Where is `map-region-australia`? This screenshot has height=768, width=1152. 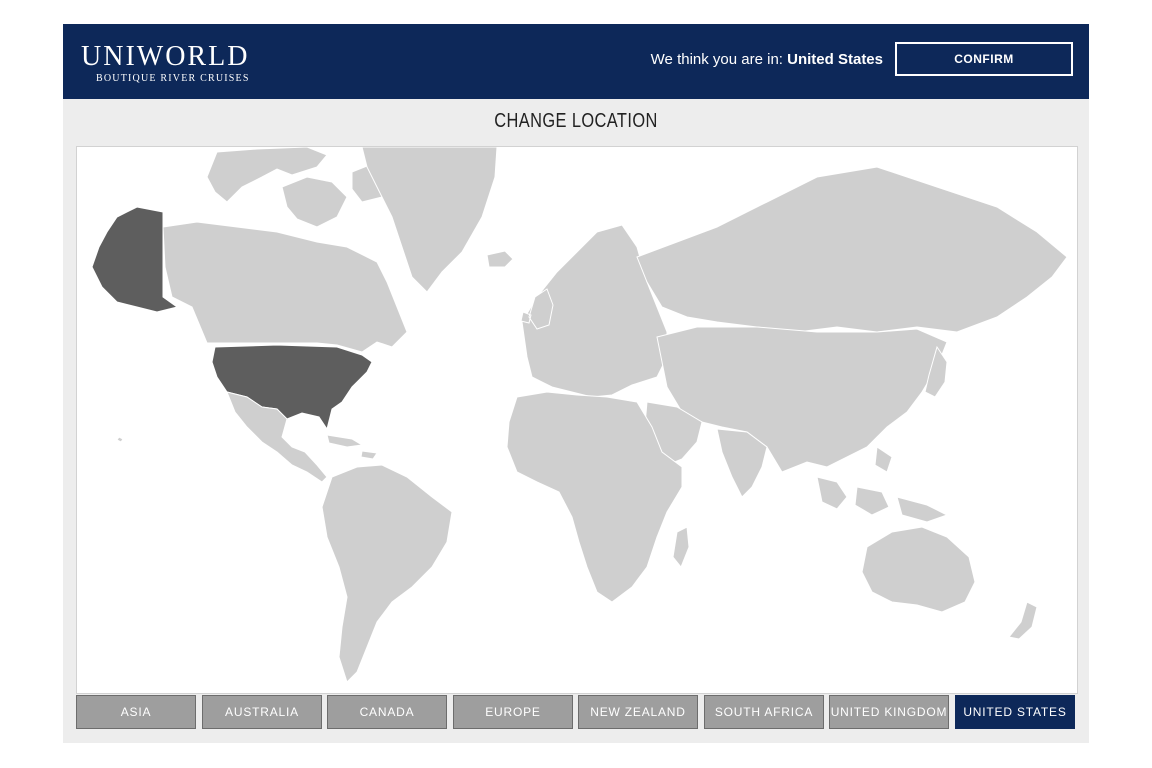
map-region-australia is located at coordinates (918, 569).